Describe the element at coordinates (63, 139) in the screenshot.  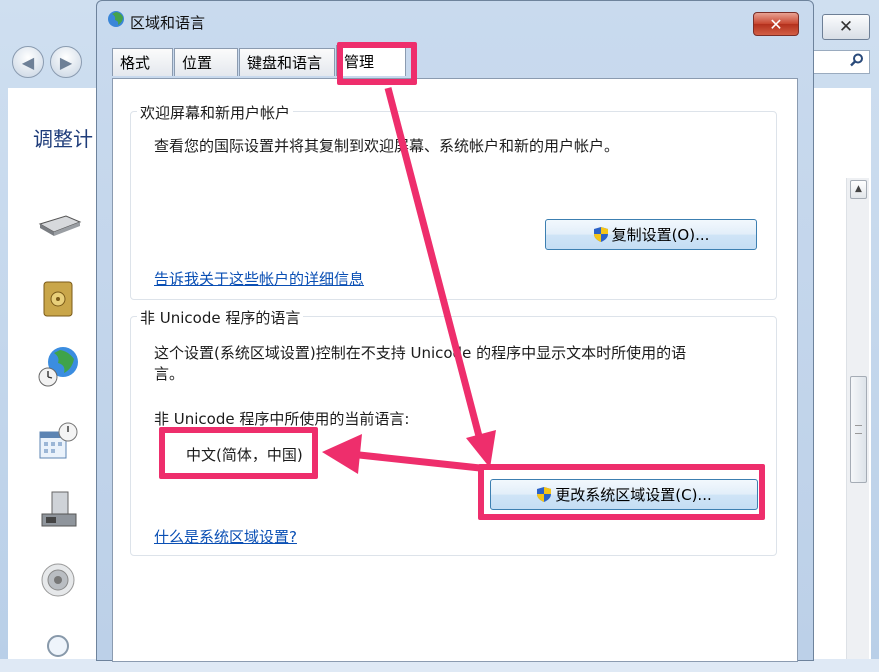
I see `control-panel-heading: 调整计` at that location.